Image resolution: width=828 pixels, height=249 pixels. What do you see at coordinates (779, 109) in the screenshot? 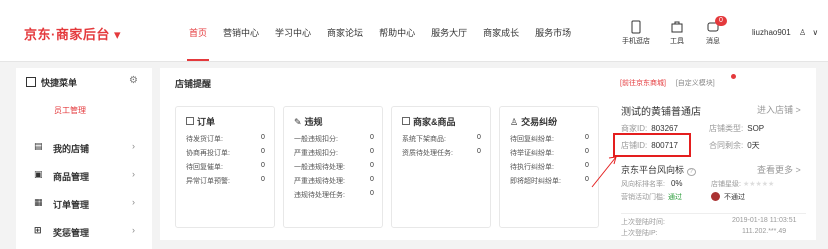
I see `enter-store-link: 进入店铺 >` at bounding box center [779, 109].